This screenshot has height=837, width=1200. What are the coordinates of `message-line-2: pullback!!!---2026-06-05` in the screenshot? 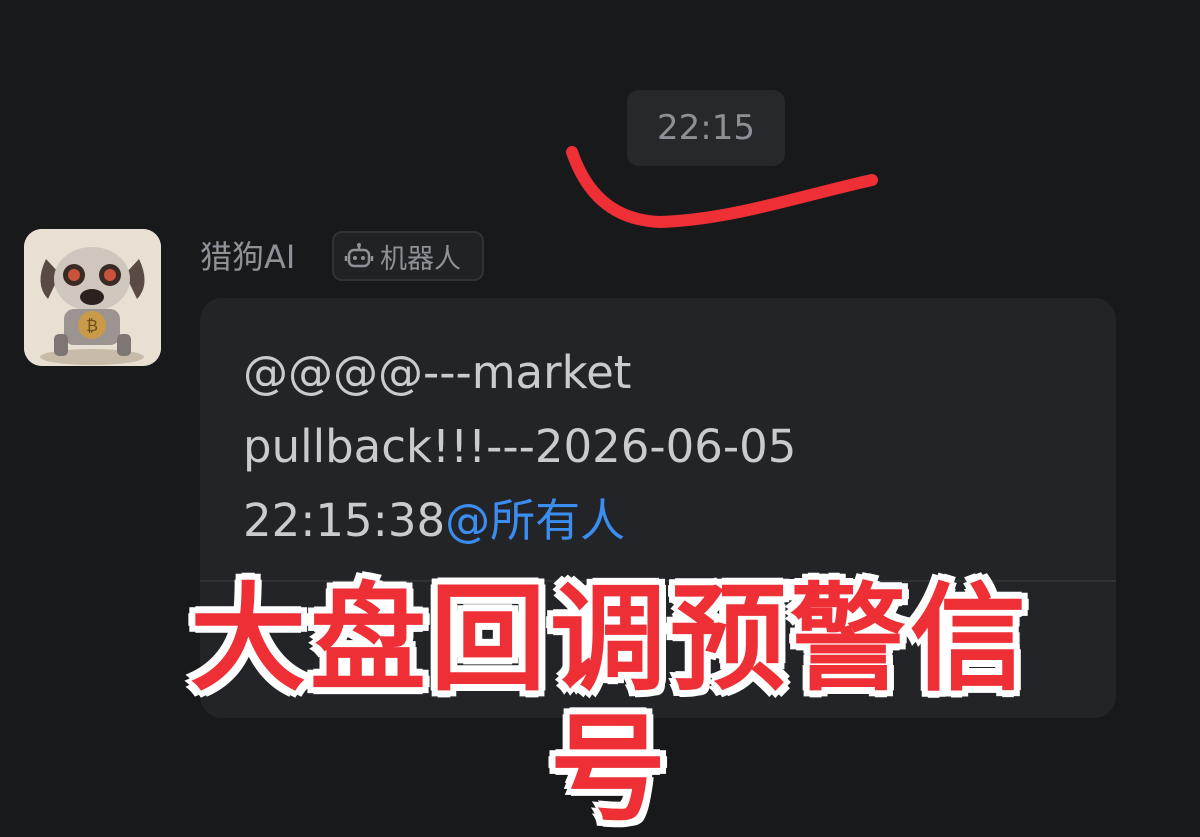 It's located at (520, 446).